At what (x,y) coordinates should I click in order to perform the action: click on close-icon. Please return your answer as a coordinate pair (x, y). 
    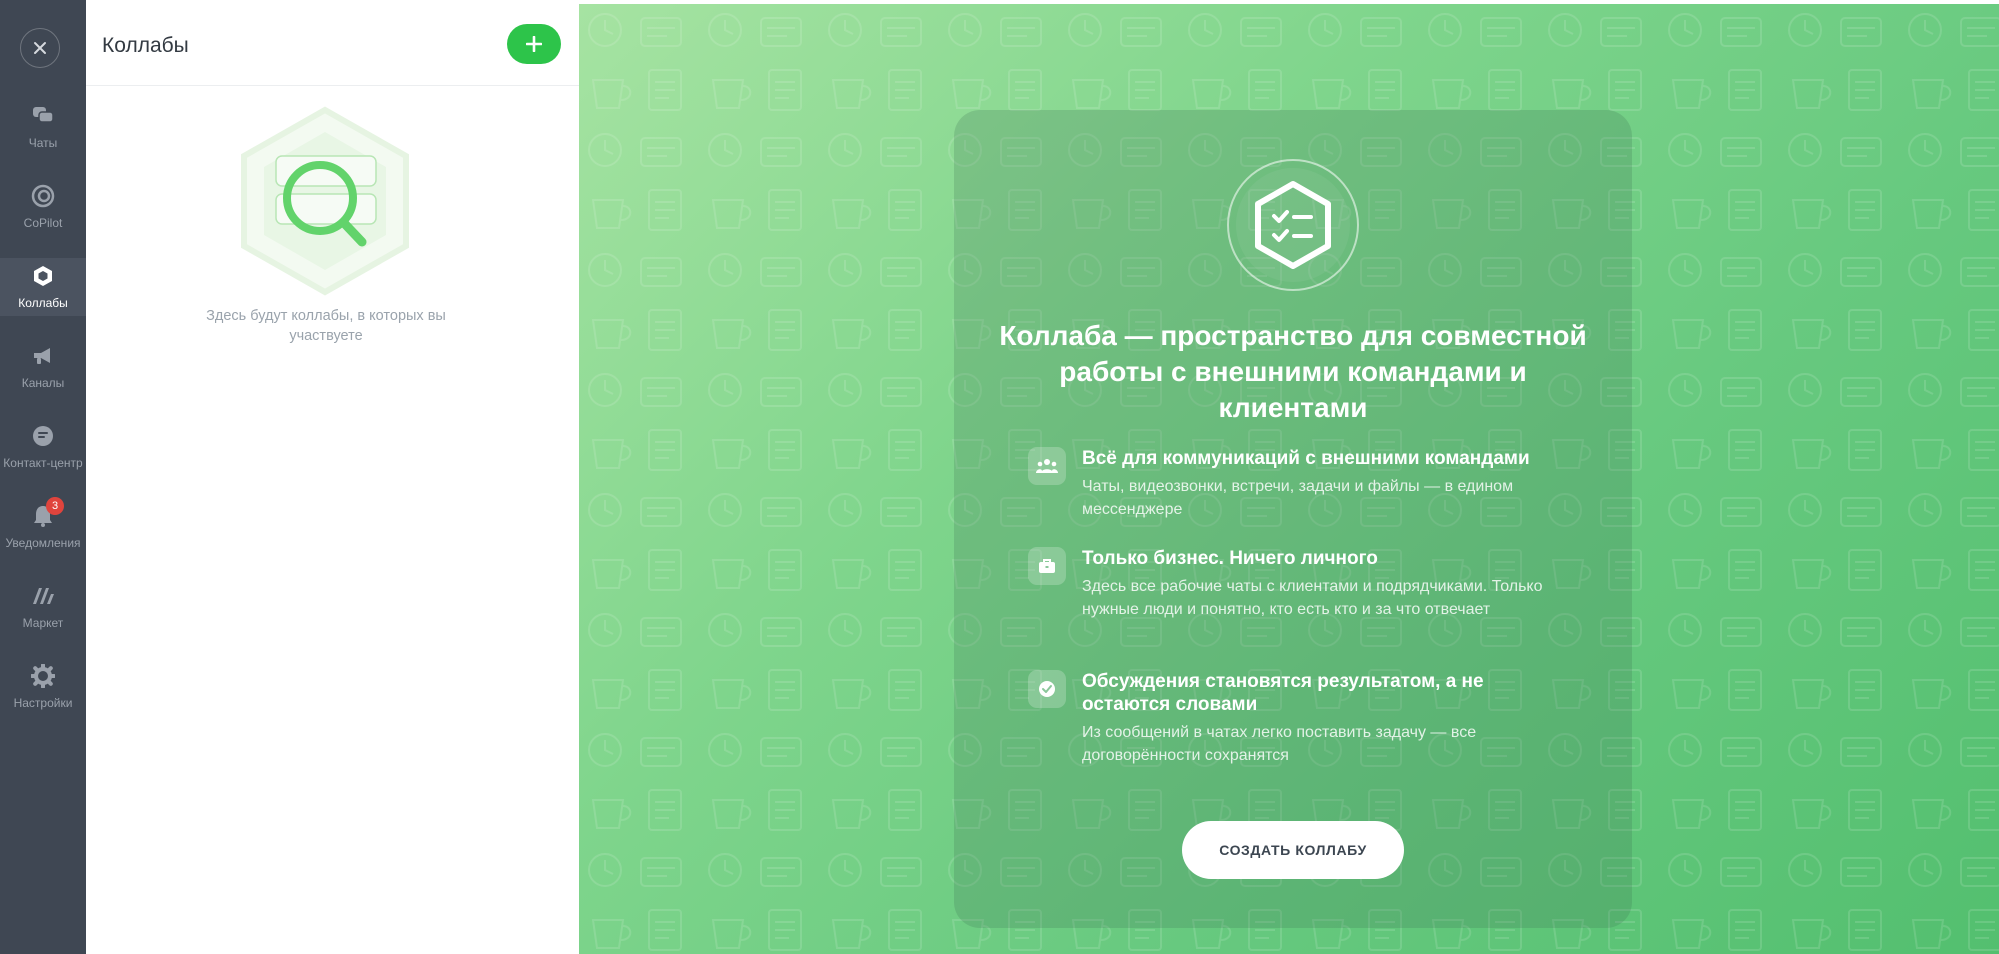
    Looking at the image, I should click on (40, 48).